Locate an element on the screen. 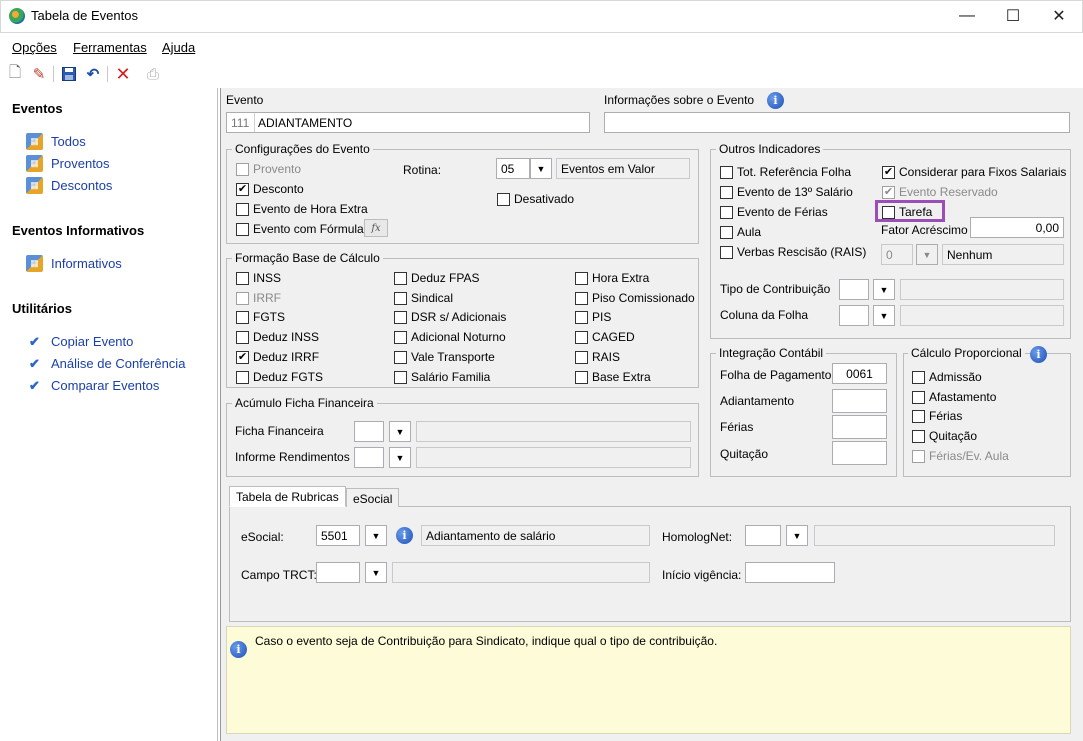  menu-opcoes: Opções is located at coordinates (34, 47).